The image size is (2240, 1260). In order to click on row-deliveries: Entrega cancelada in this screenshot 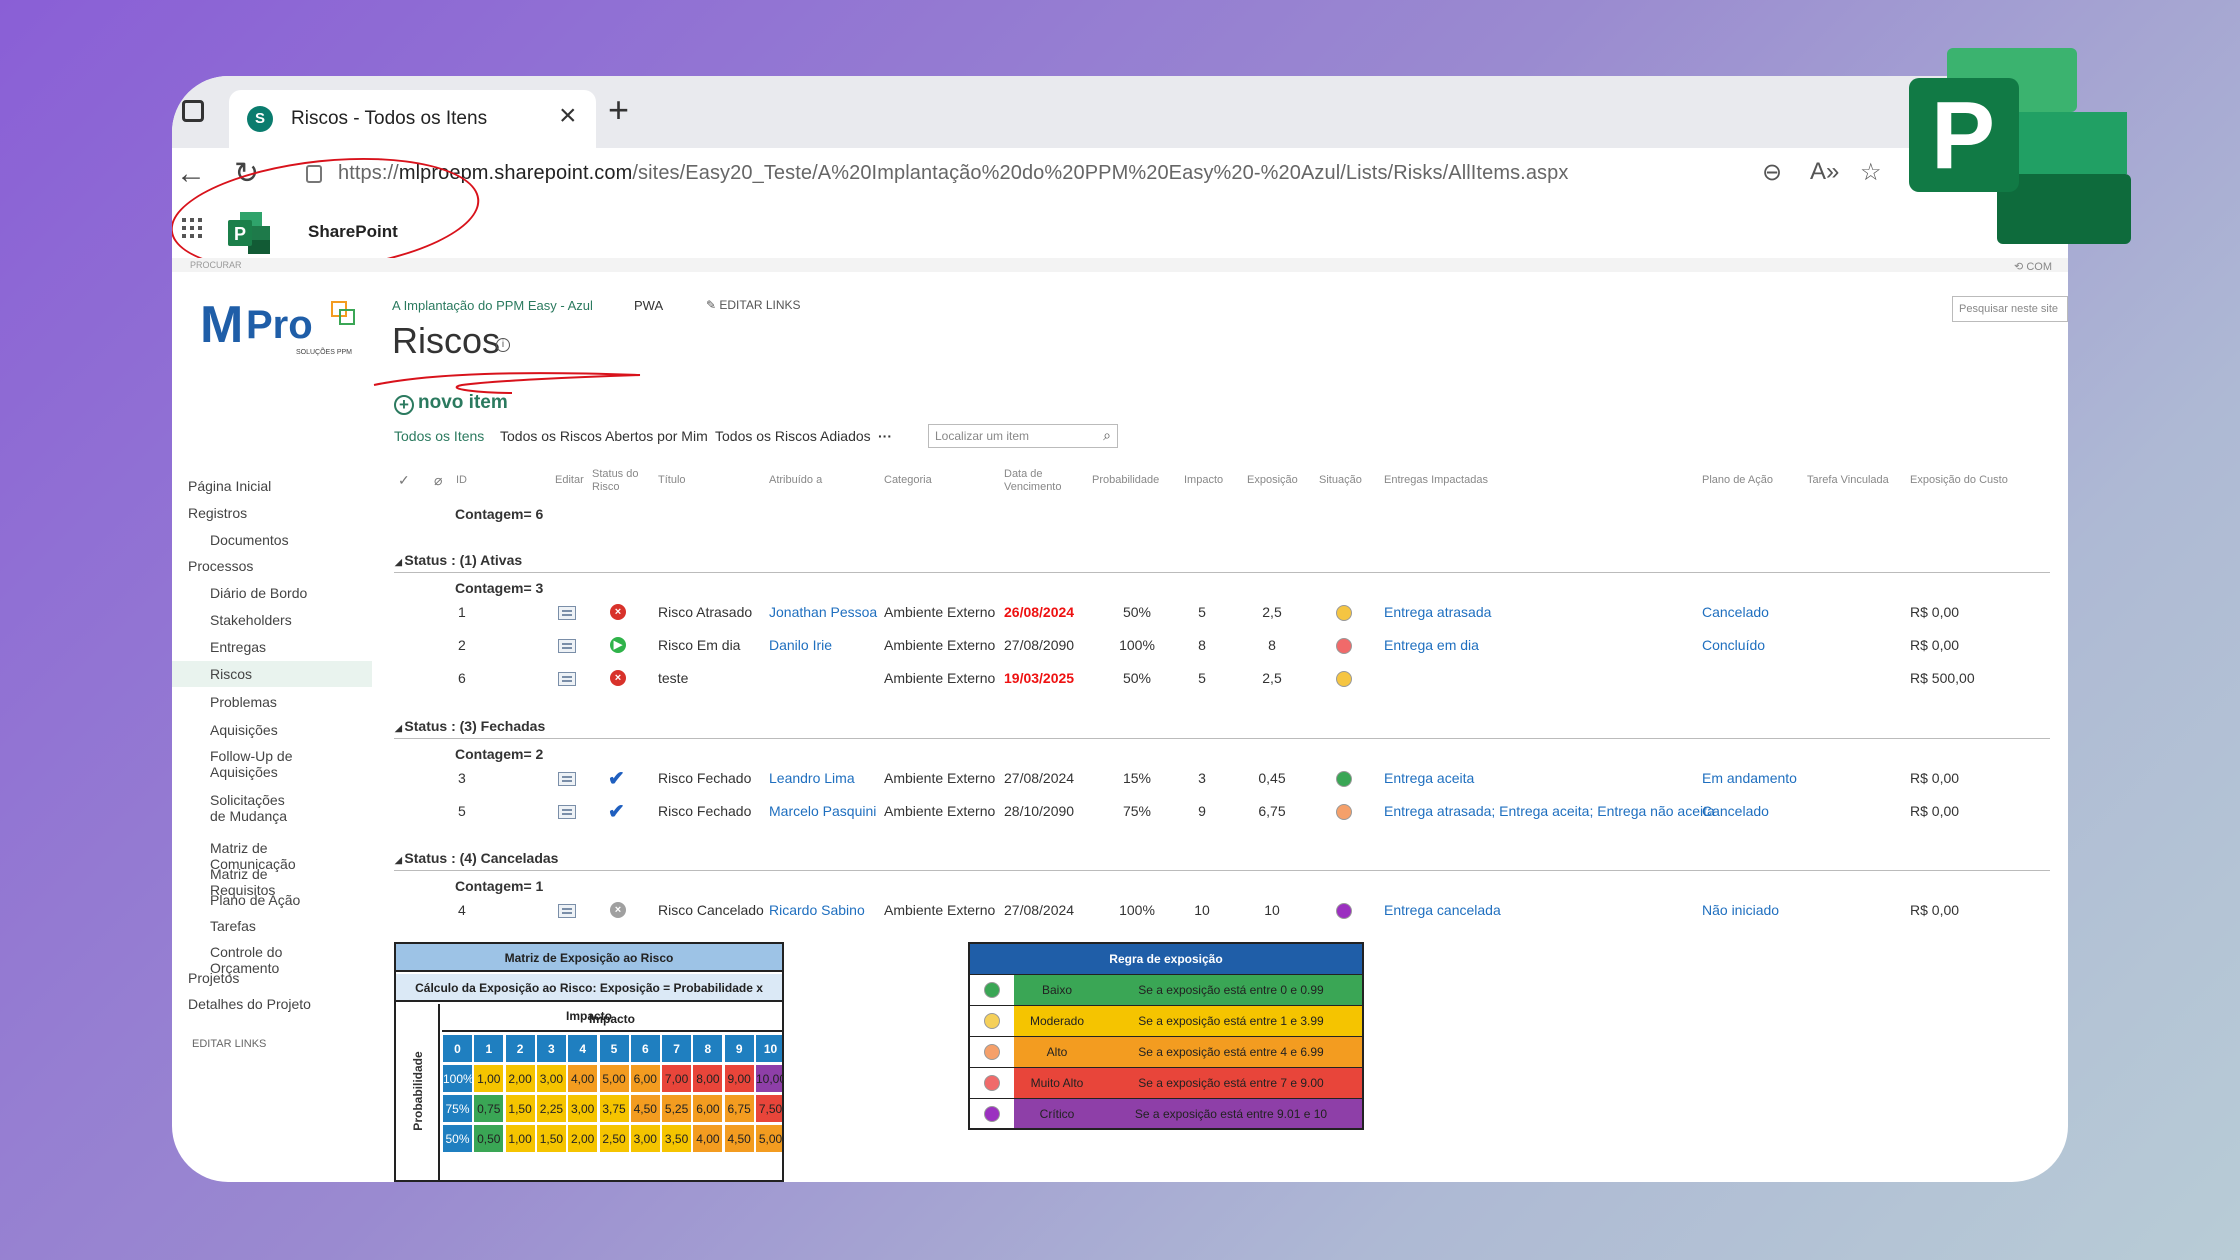, I will do `click(1442, 910)`.